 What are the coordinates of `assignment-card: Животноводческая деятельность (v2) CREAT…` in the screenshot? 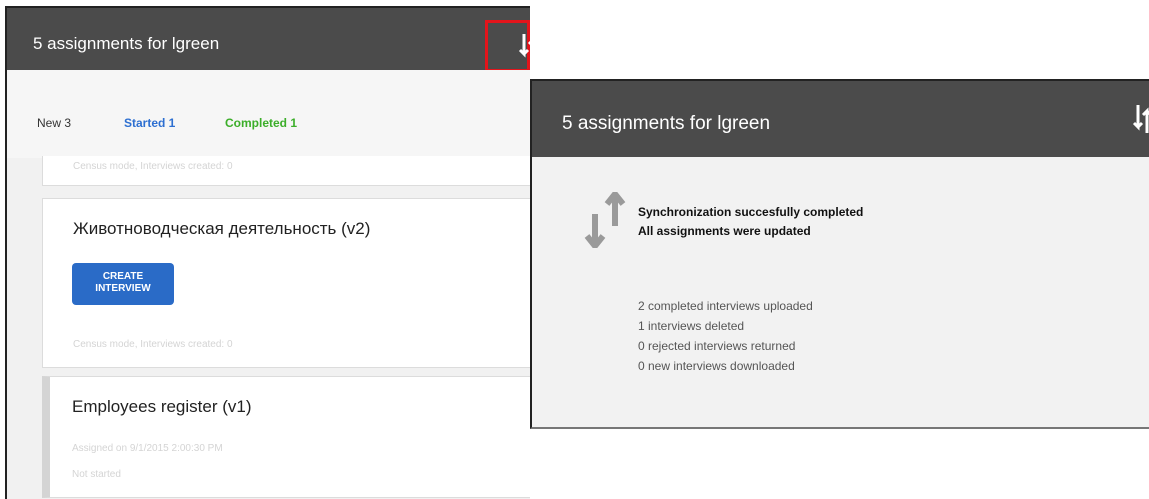 It's located at (286, 283).